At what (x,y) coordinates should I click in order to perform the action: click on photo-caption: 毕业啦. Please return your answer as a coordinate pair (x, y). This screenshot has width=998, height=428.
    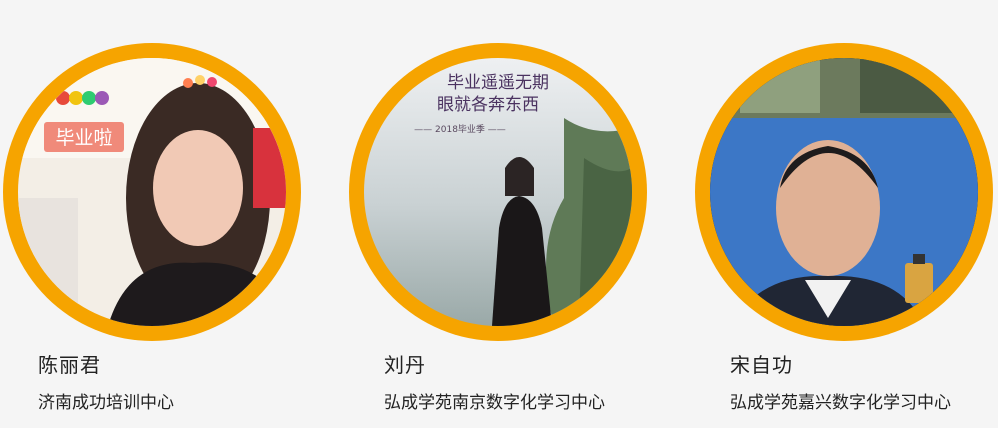
    Looking at the image, I should click on (83, 138).